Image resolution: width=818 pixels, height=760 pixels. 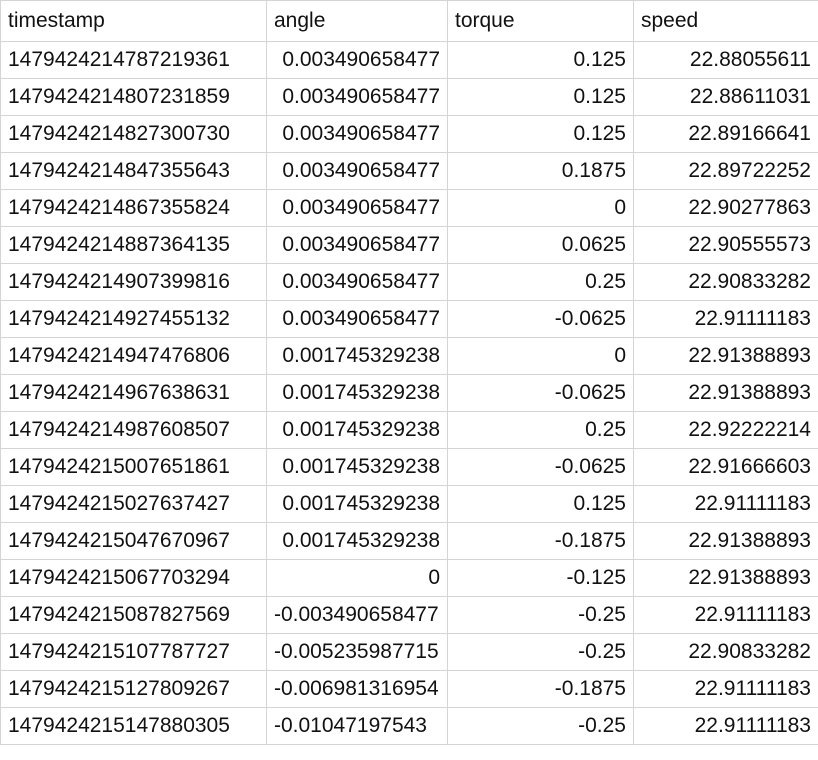 What do you see at coordinates (133, 430) in the screenshot?
I see `cell-timestamp: 1479424214987608507` at bounding box center [133, 430].